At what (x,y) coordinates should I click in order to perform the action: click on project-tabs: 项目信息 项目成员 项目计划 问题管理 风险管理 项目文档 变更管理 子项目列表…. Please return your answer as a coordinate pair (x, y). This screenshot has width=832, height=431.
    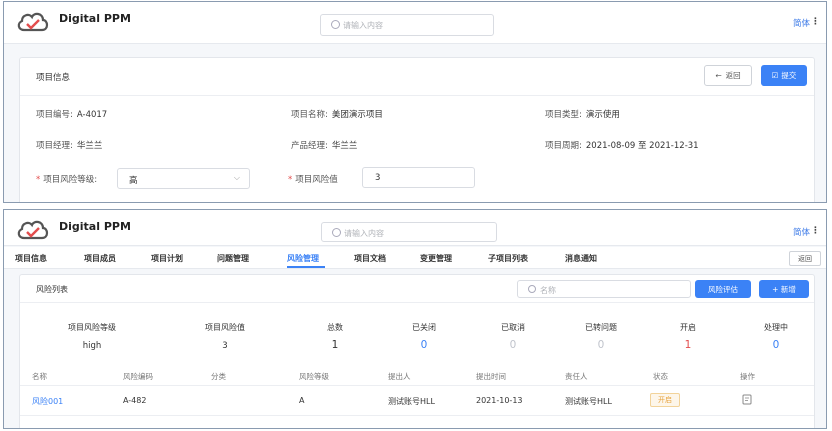
    Looking at the image, I should click on (415, 258).